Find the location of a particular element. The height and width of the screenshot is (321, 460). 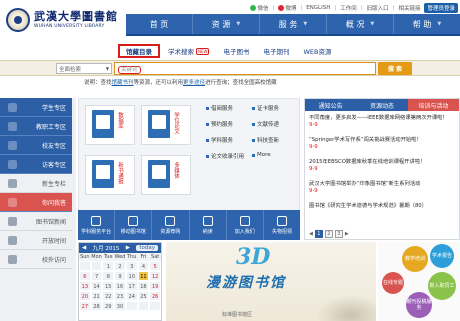

next-page-icon: ▶ is located at coordinates (347, 234).